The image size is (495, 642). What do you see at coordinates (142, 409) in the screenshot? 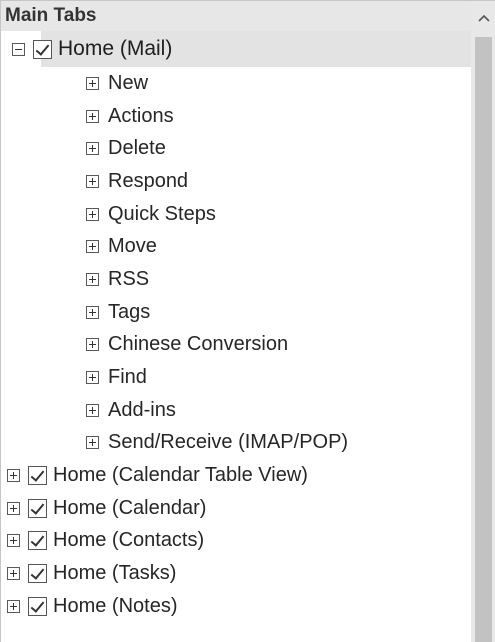
I see `tree-child-label: Add-ins` at bounding box center [142, 409].